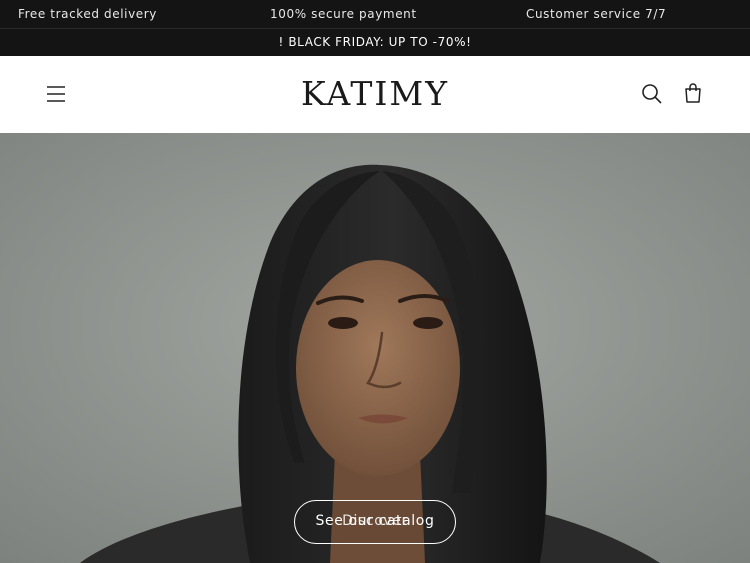 Image resolution: width=750 pixels, height=563 pixels. I want to click on site-logo: KATIMY, so click(375, 93).